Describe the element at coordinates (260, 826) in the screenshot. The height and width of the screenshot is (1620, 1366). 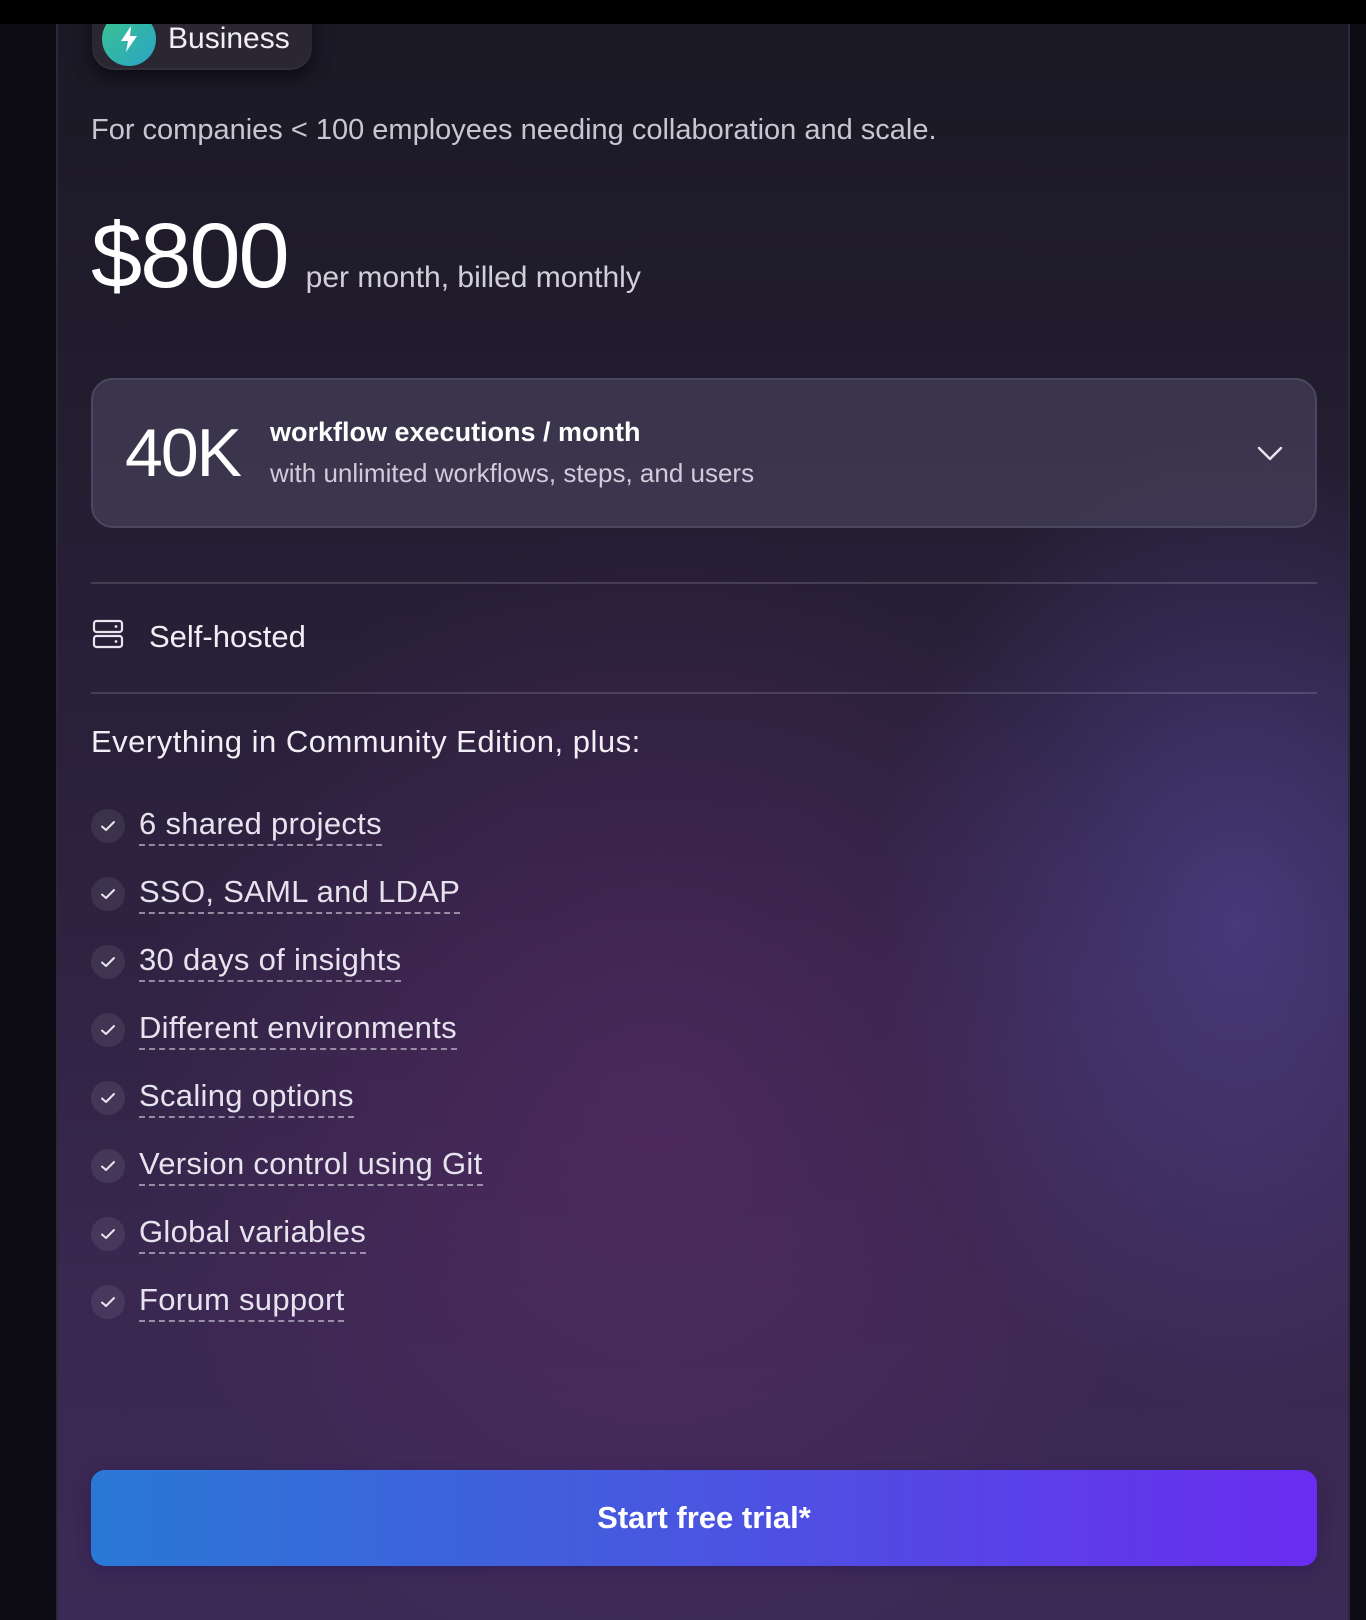
I see `feature-label: 6 shared projects` at that location.